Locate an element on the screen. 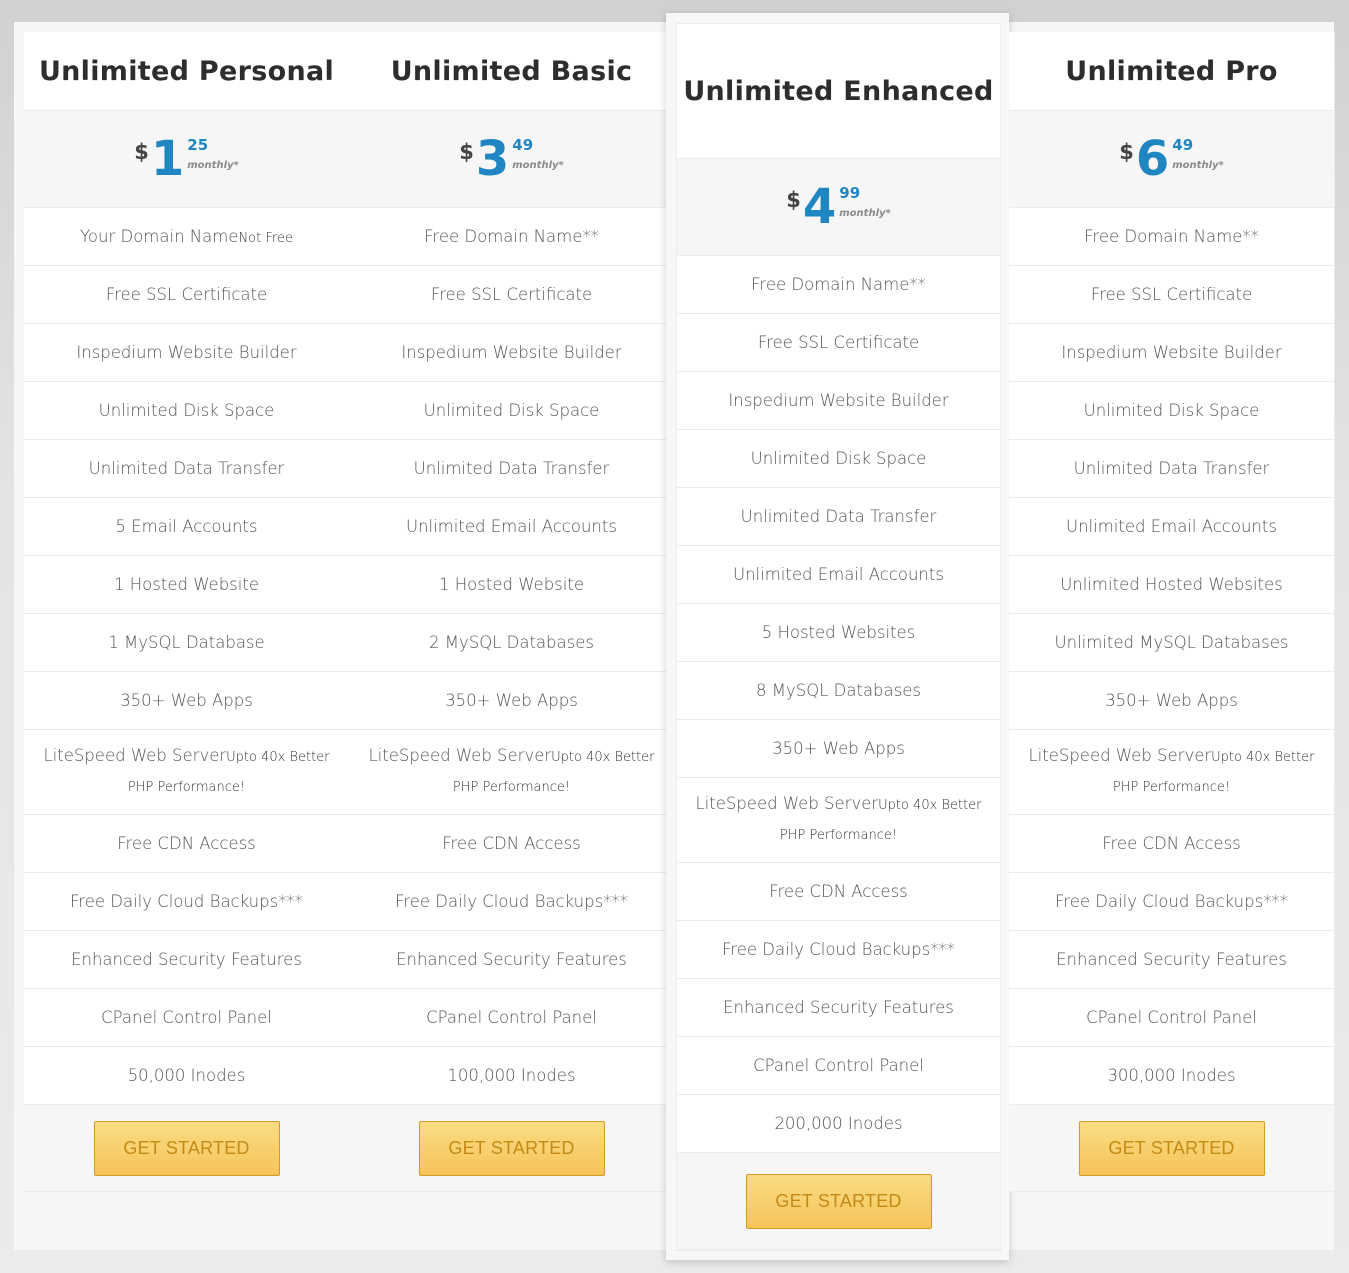 The image size is (1349, 1273). plan-title-text: Unlimited Basic is located at coordinates (511, 71).